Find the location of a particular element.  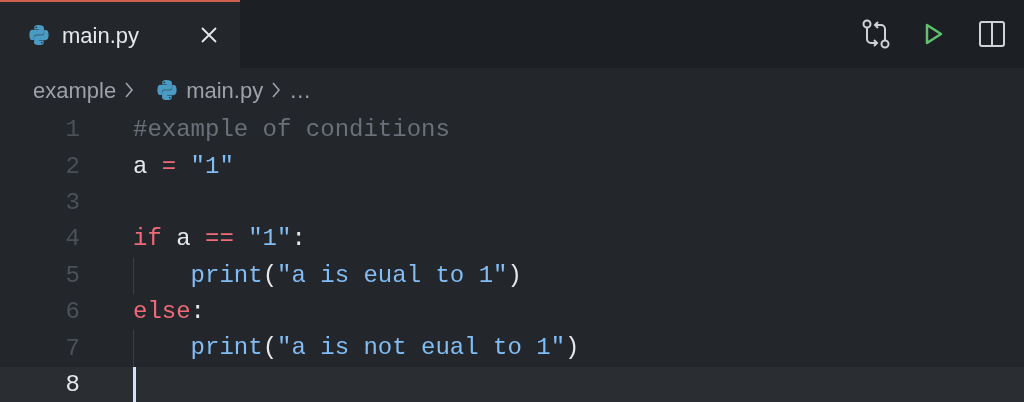

breadcrumb-item: example is located at coordinates (75, 90).